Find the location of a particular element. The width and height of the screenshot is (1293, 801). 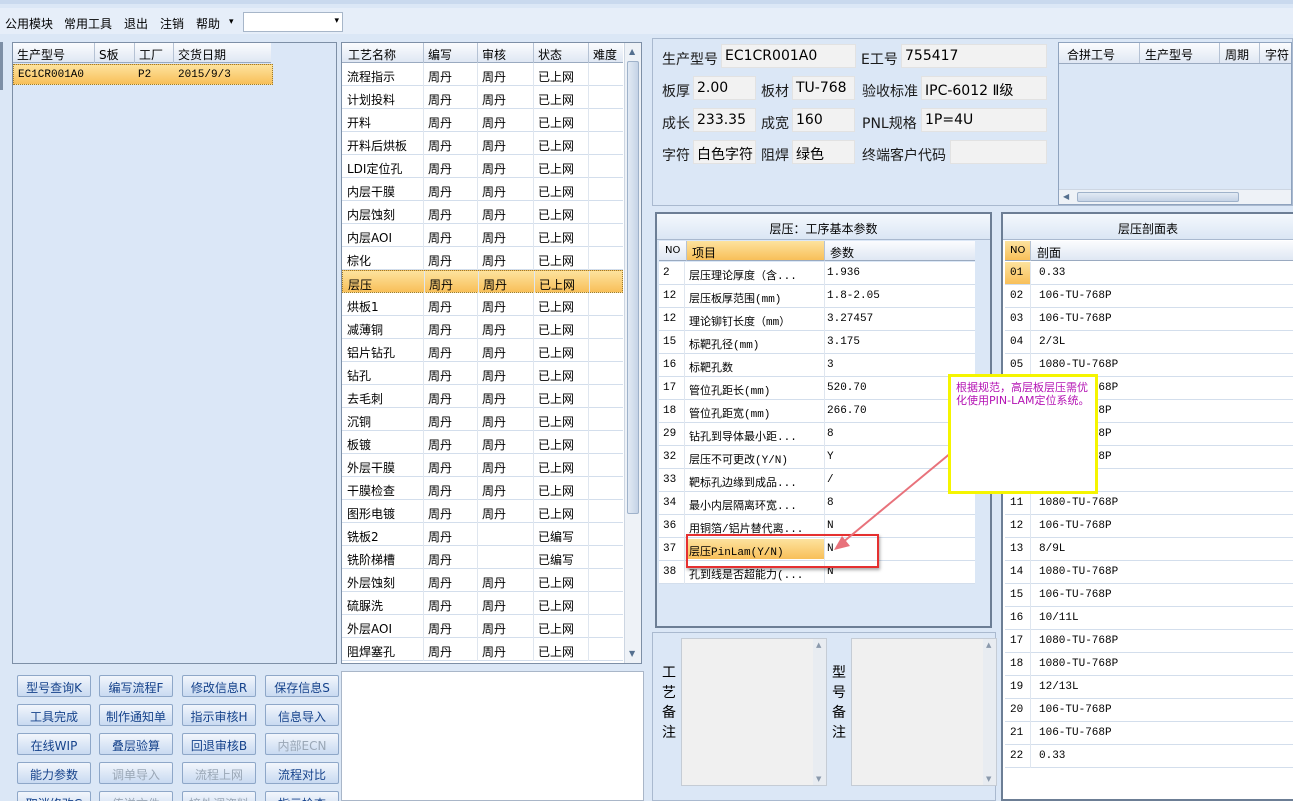

action-button: 编写流程F is located at coordinates (136, 686).